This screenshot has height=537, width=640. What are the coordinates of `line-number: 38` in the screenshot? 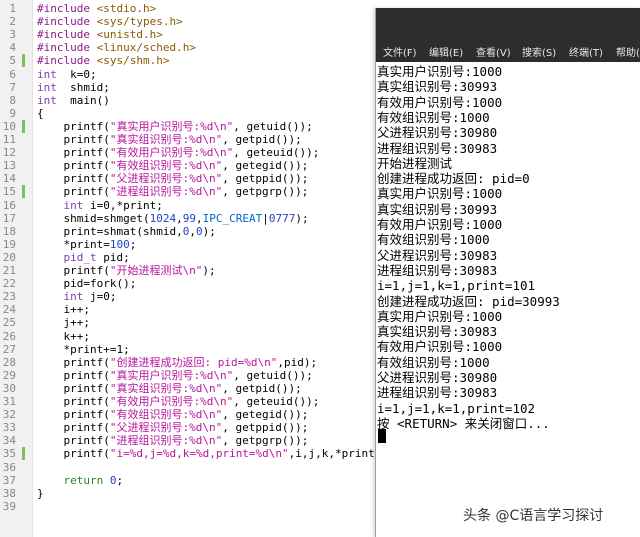 It's located at (9, 493).